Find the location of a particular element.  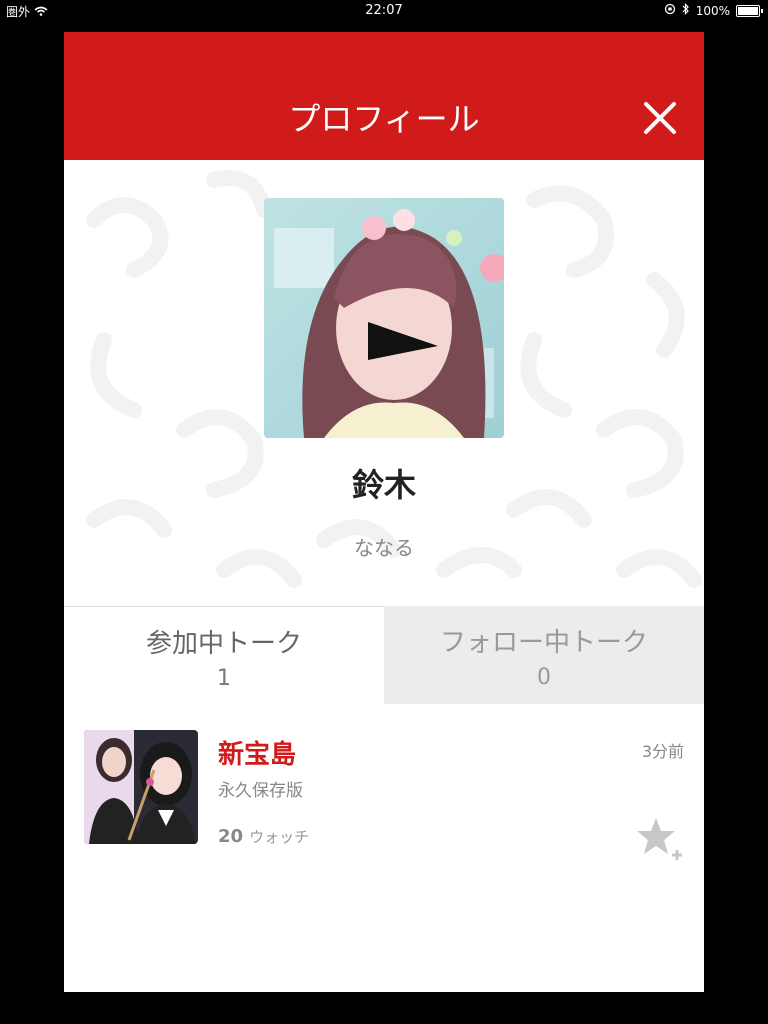

close-button is located at coordinates (660, 118).